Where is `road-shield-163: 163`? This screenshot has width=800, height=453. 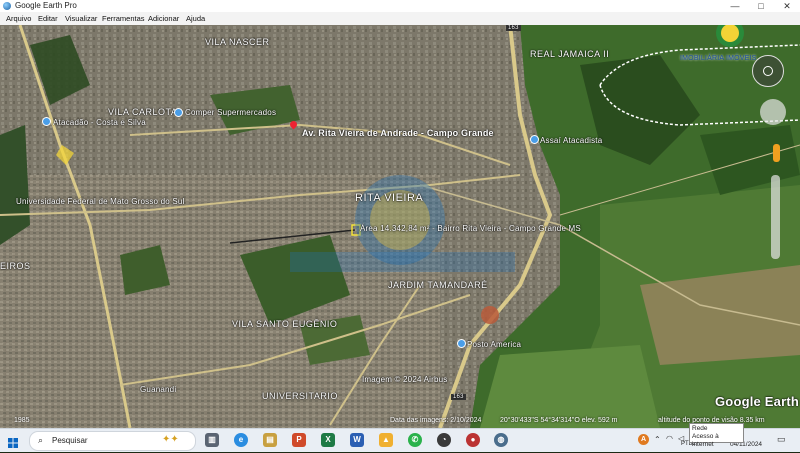 road-shield-163: 163 is located at coordinates (513, 28).